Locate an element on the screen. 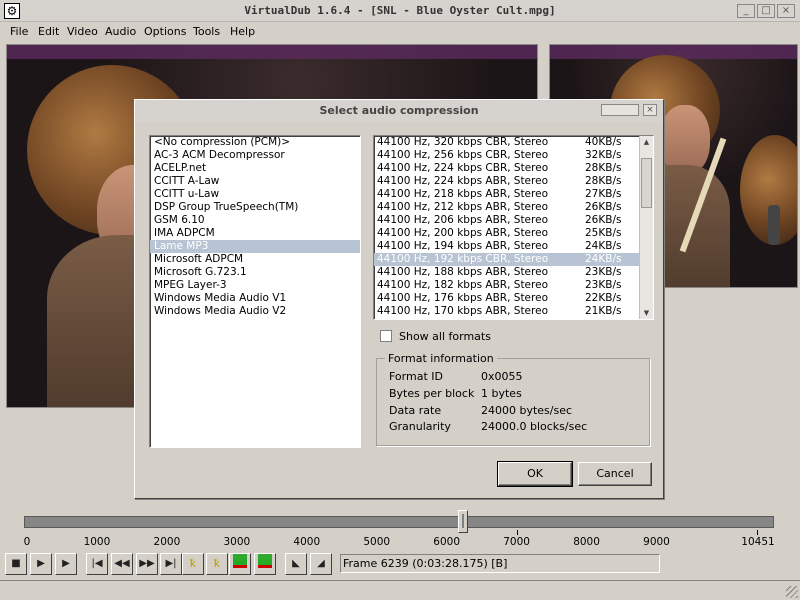 The height and width of the screenshot is (600, 800). next-scene-button is located at coordinates (265, 564).